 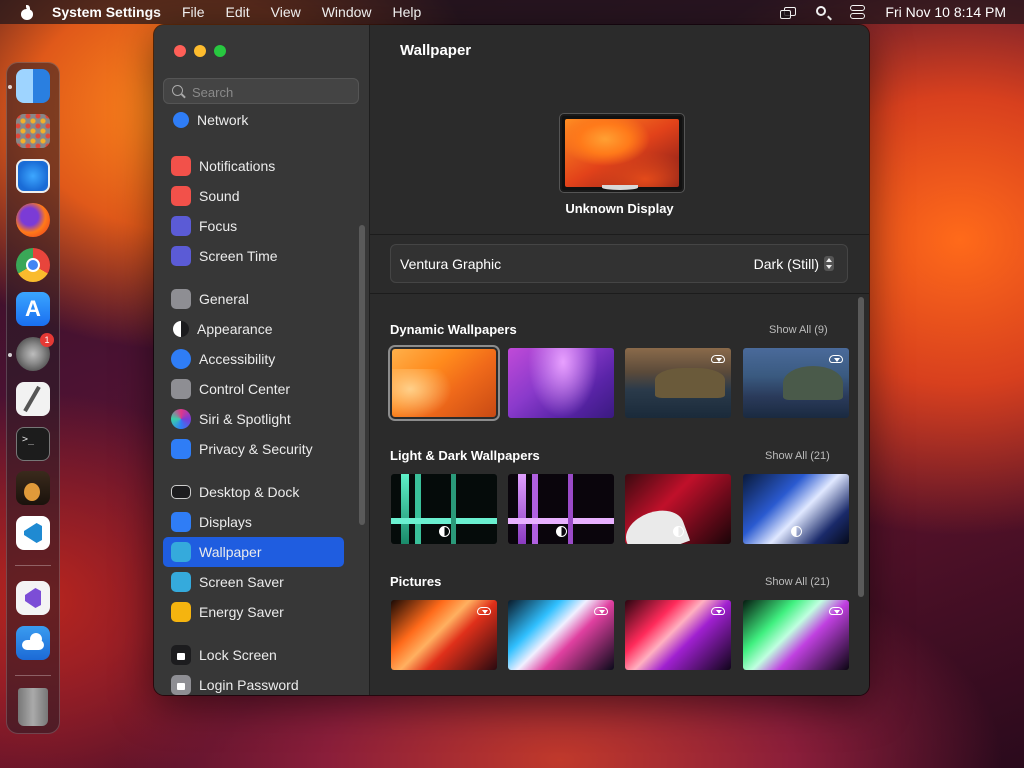 I want to click on accessibility-icon, so click(x=181, y=359).